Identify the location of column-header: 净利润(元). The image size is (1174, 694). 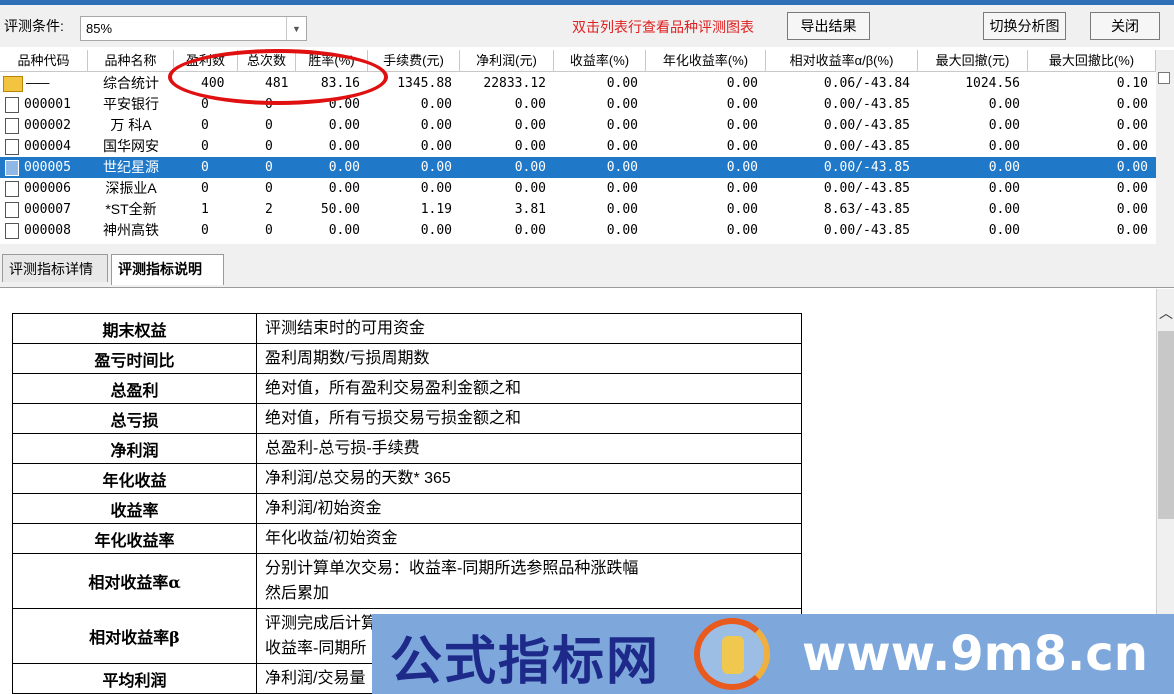
(507, 61).